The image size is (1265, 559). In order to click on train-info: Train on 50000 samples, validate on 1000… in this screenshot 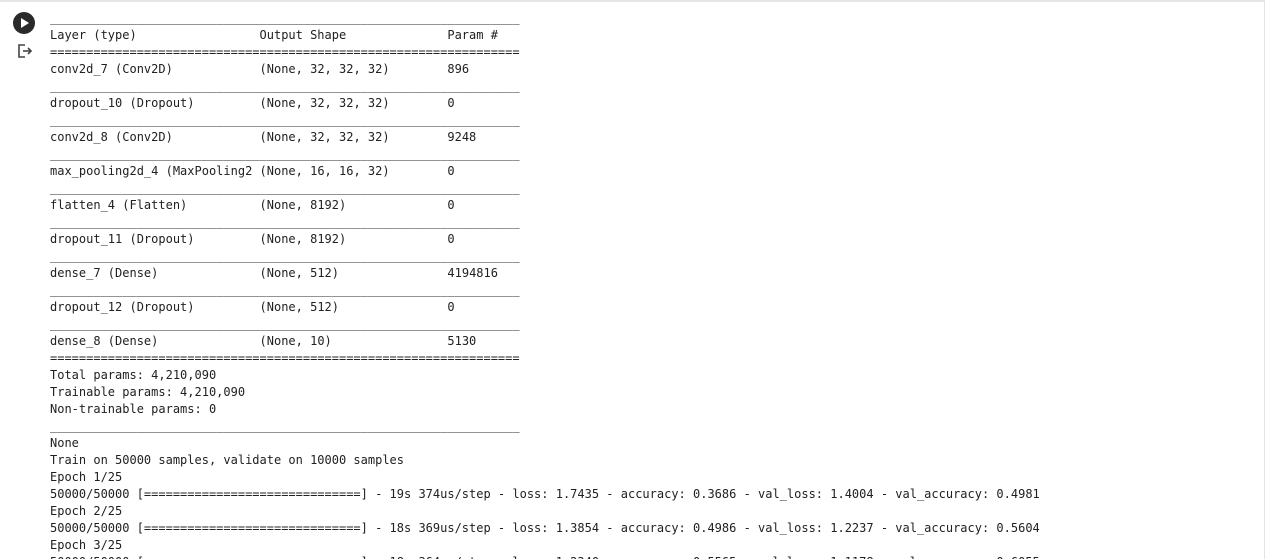, I will do `click(227, 460)`.